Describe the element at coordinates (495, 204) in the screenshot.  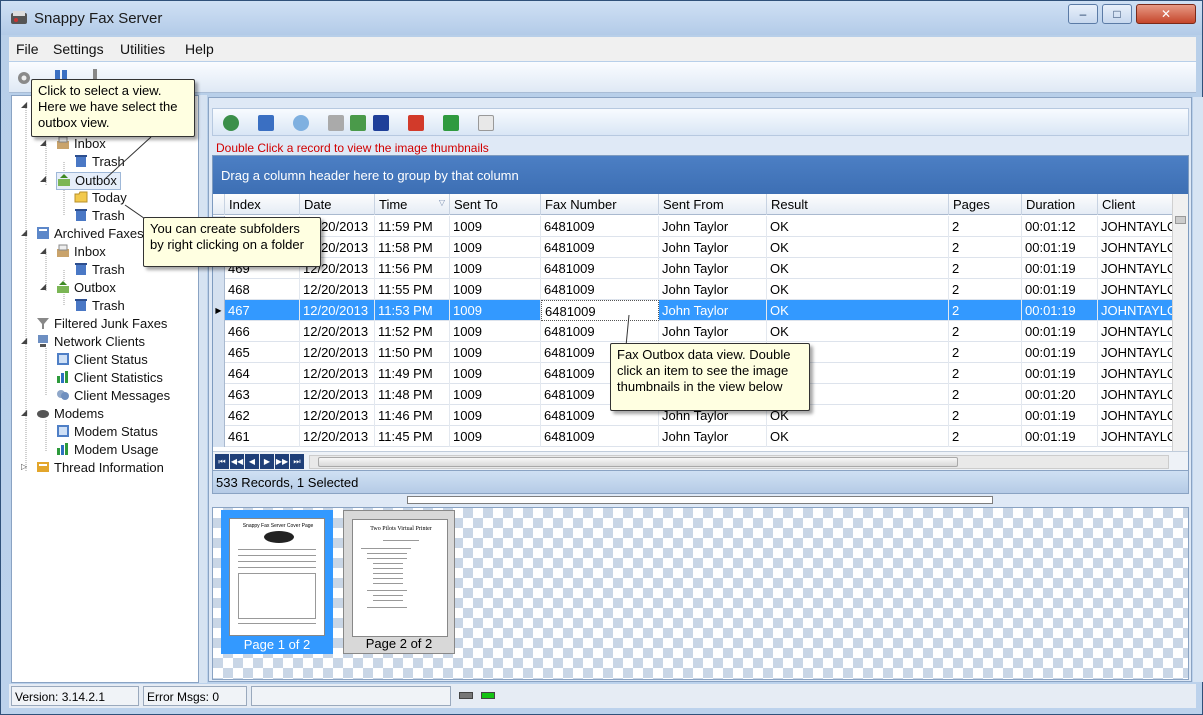
I see `column-header-sent-to: Sent To` at that location.